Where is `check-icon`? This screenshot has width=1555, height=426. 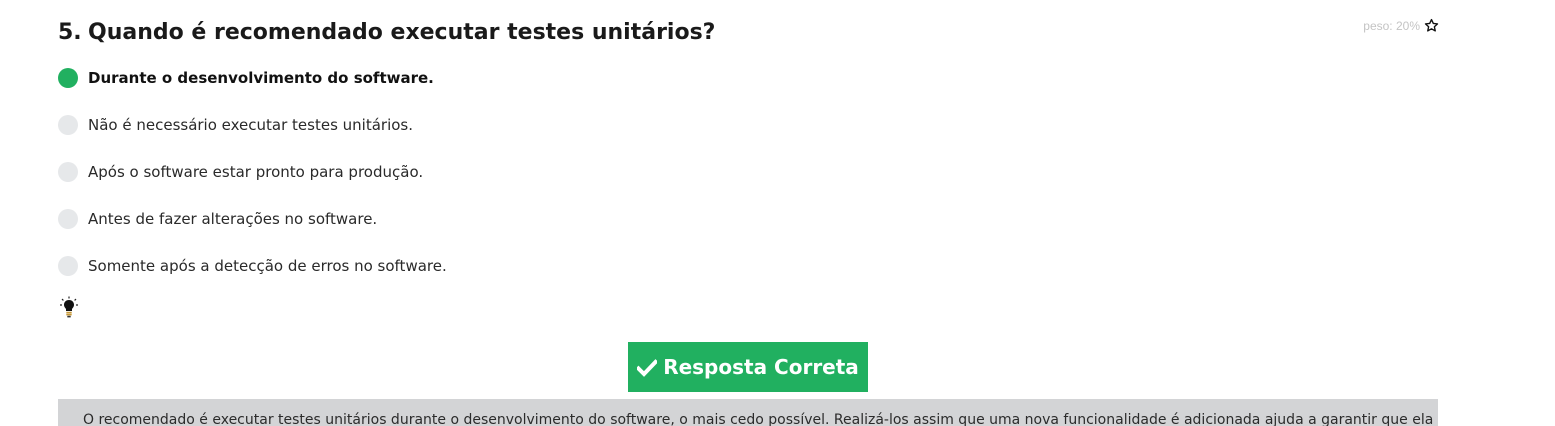
check-icon is located at coordinates (647, 367).